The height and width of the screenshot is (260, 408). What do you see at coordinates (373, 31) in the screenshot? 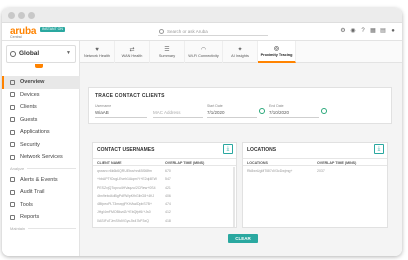
I see `apps-icon: ▦` at bounding box center [373, 31].